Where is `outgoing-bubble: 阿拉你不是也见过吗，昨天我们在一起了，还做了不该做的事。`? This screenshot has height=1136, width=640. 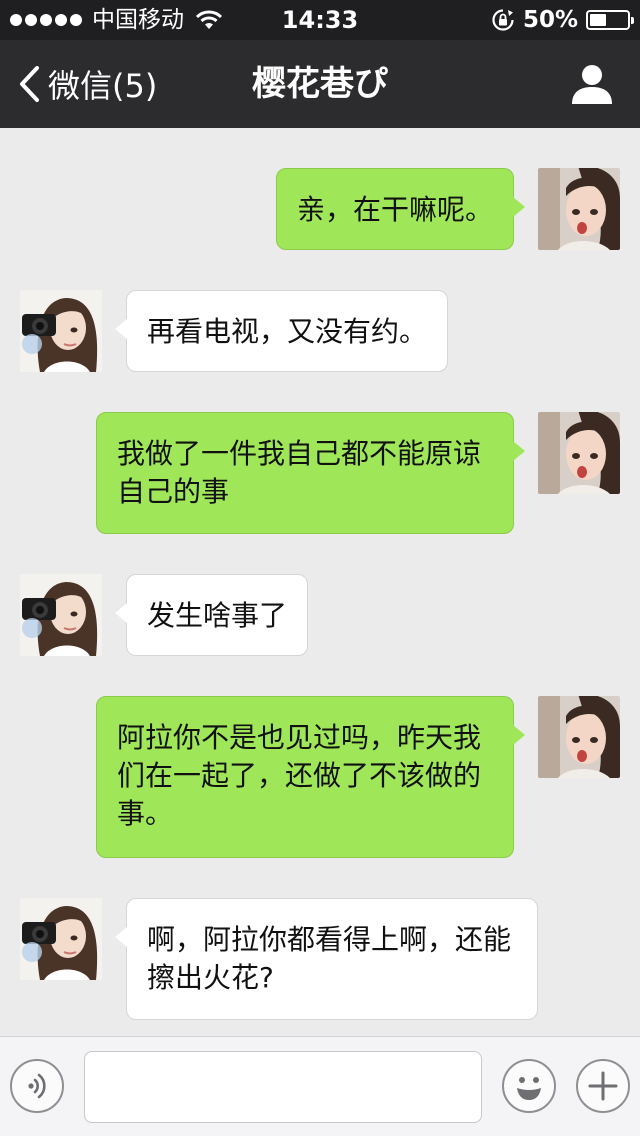
outgoing-bubble: 阿拉你不是也见过吗，昨天我们在一起了，还做了不该做的事。 is located at coordinates (310, 777).